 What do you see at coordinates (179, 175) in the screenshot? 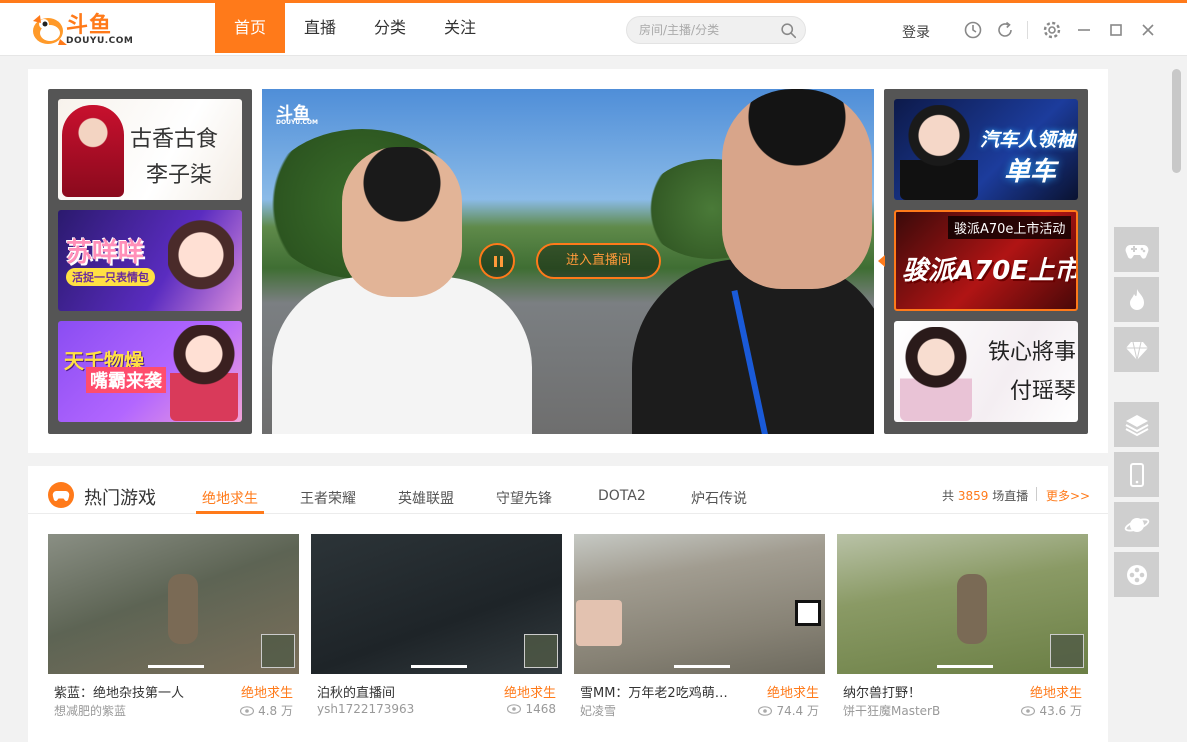
I see `thumb-subtitle: 李子柒` at bounding box center [179, 175].